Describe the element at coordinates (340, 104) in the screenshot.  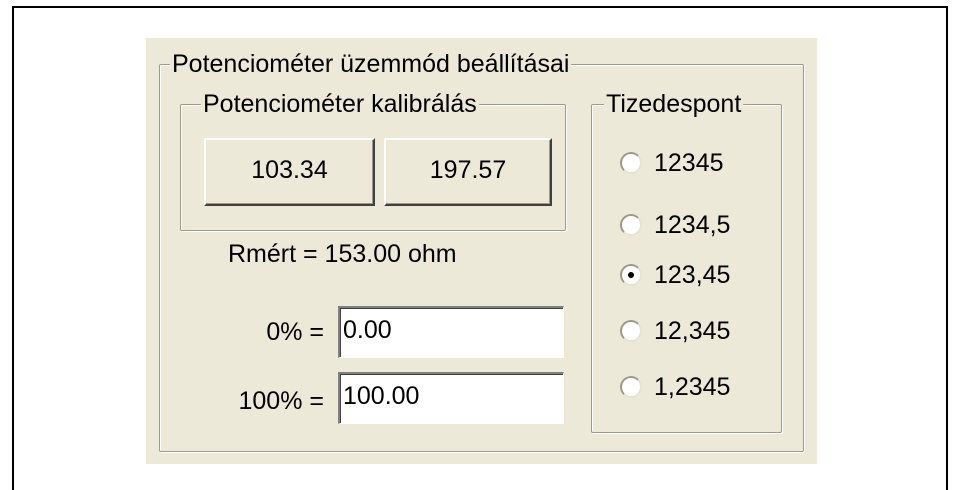
I see `calibration-groupbox-title: Potenciométer kalibrálás` at that location.